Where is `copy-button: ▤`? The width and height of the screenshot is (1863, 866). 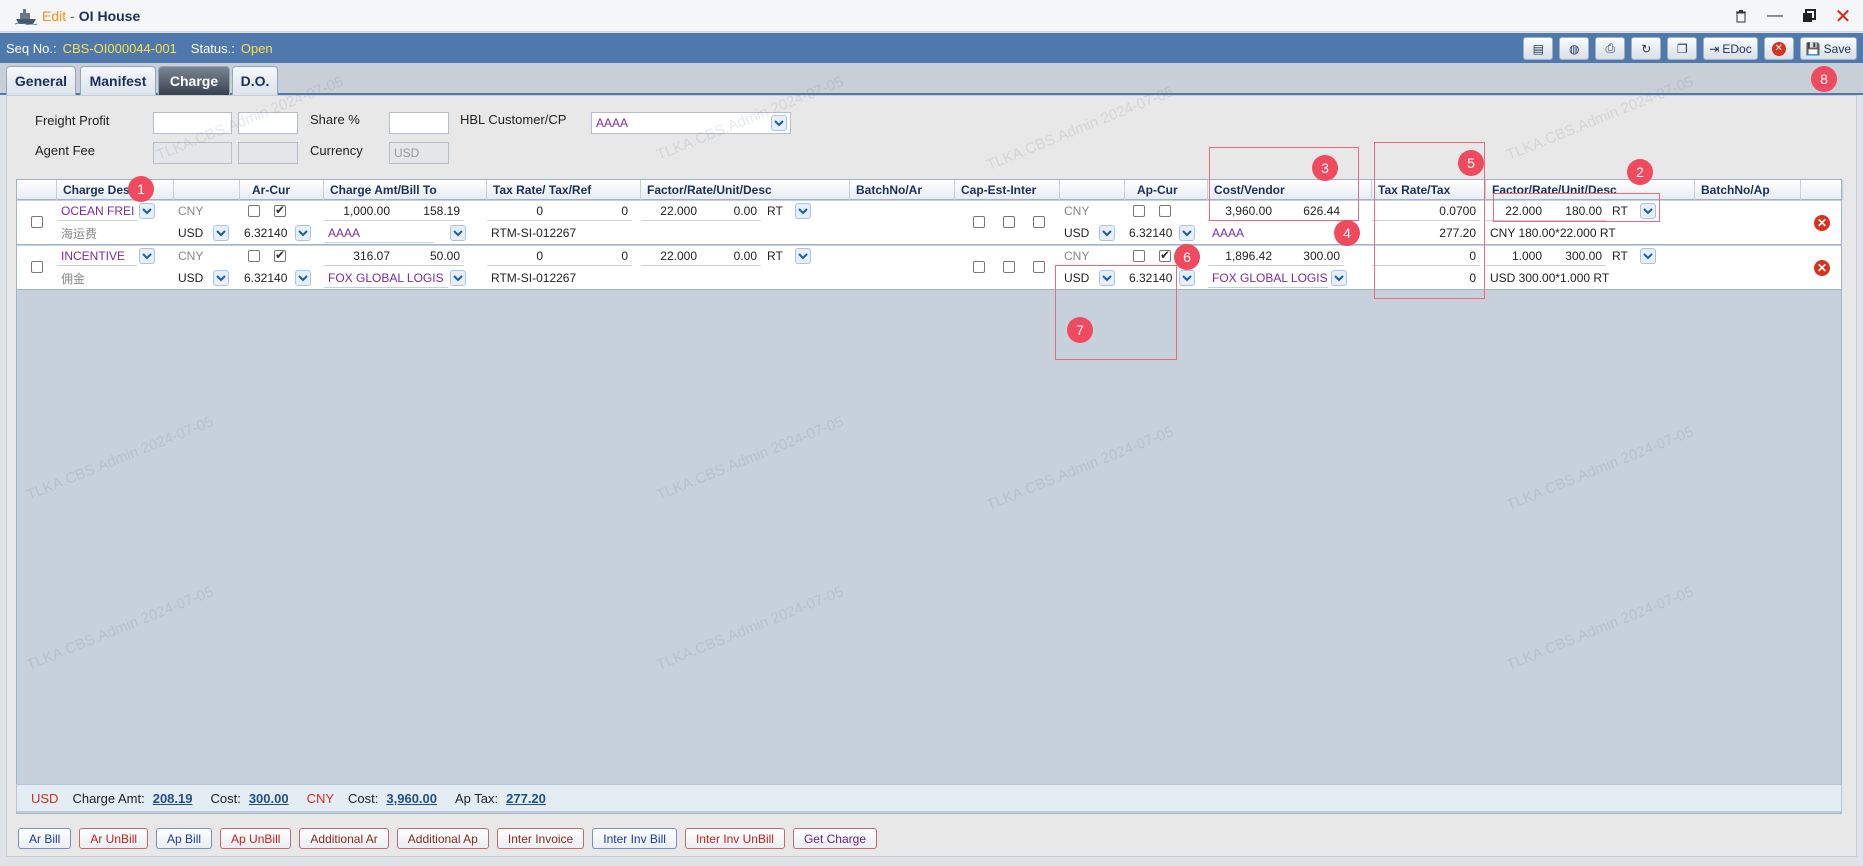 copy-button: ▤ is located at coordinates (1538, 48).